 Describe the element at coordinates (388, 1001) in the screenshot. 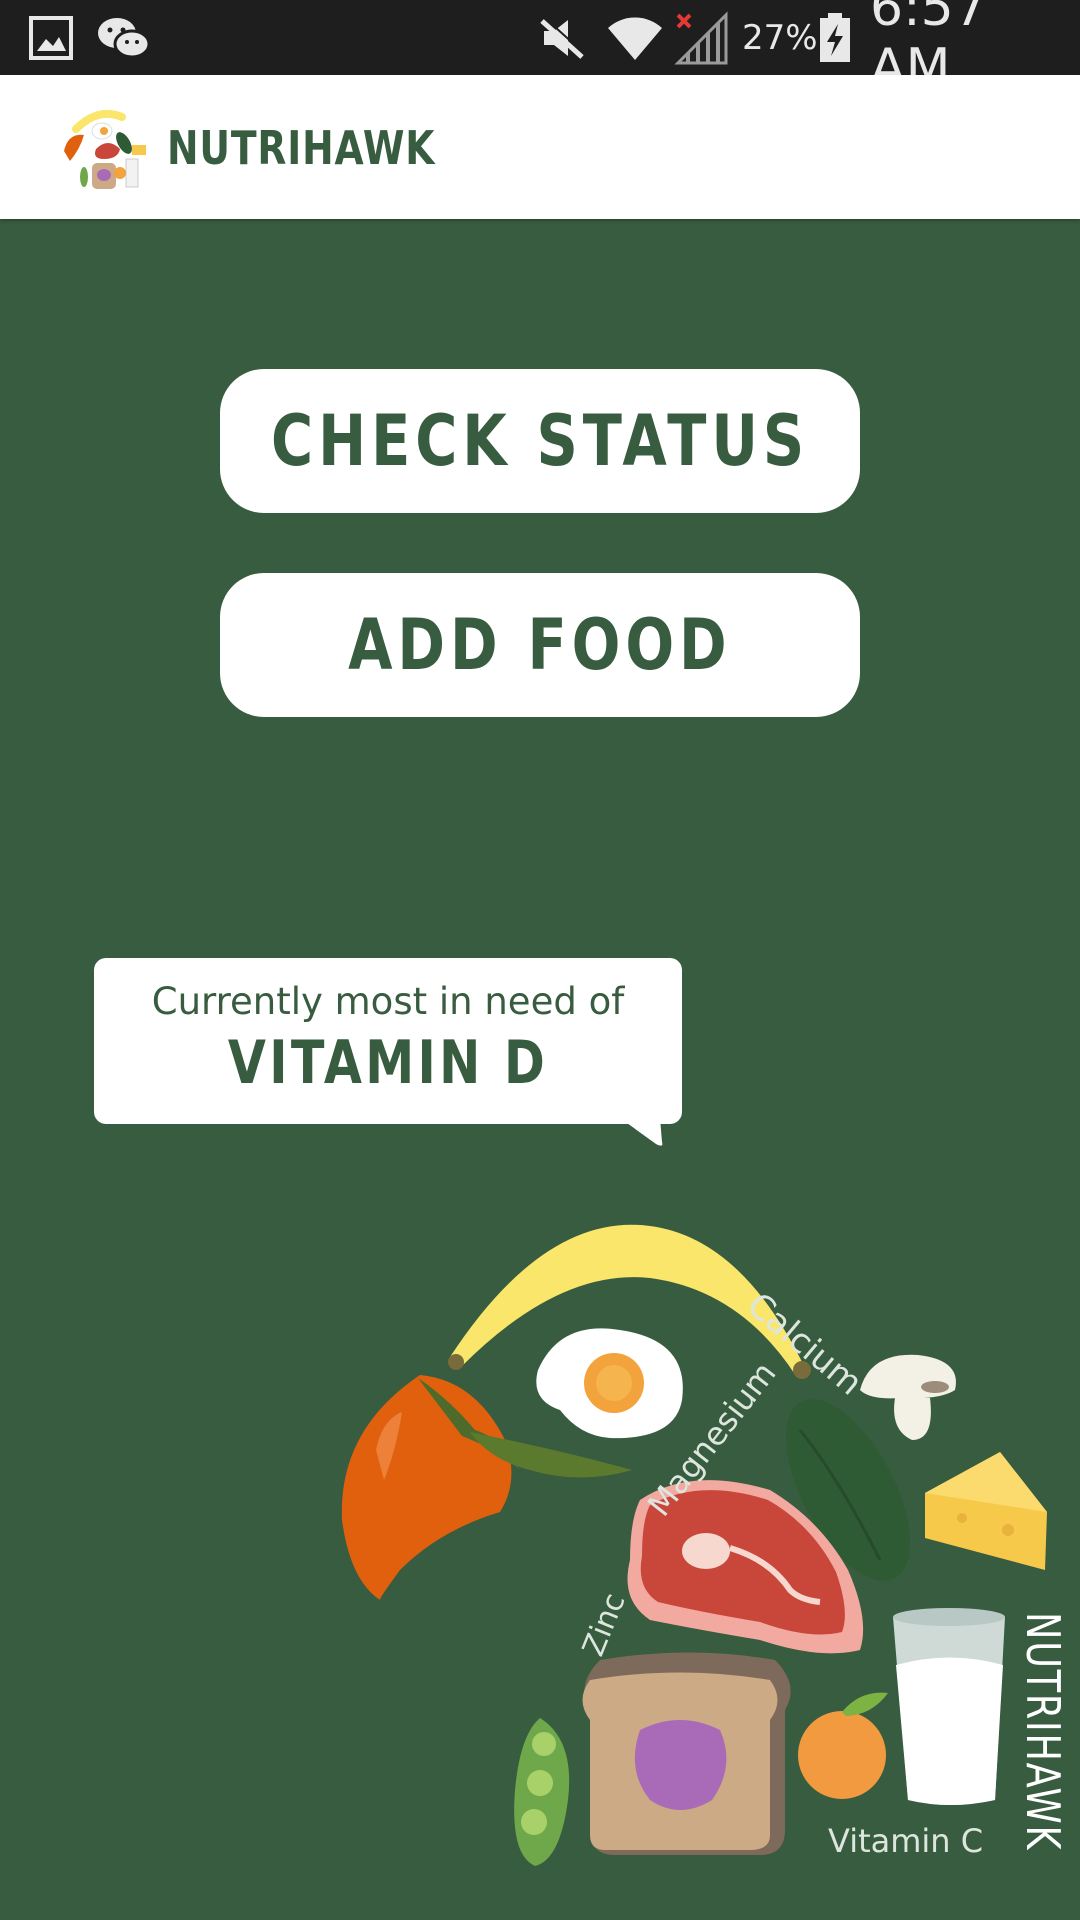

I see `need-subtitle: Currently most in need of` at that location.